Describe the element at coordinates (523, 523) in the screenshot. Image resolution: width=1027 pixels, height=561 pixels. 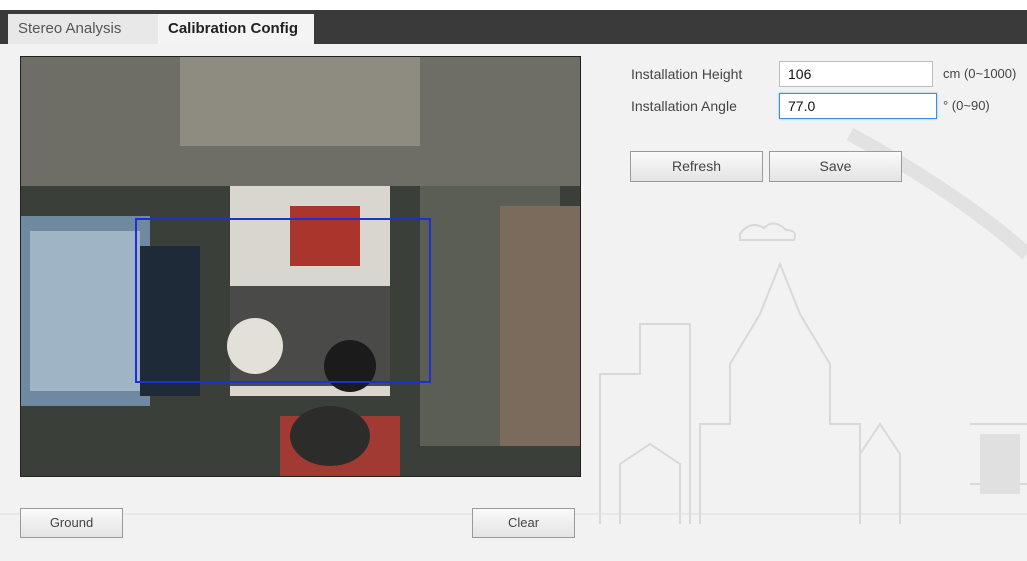
I see `clear-button: Clear` at that location.